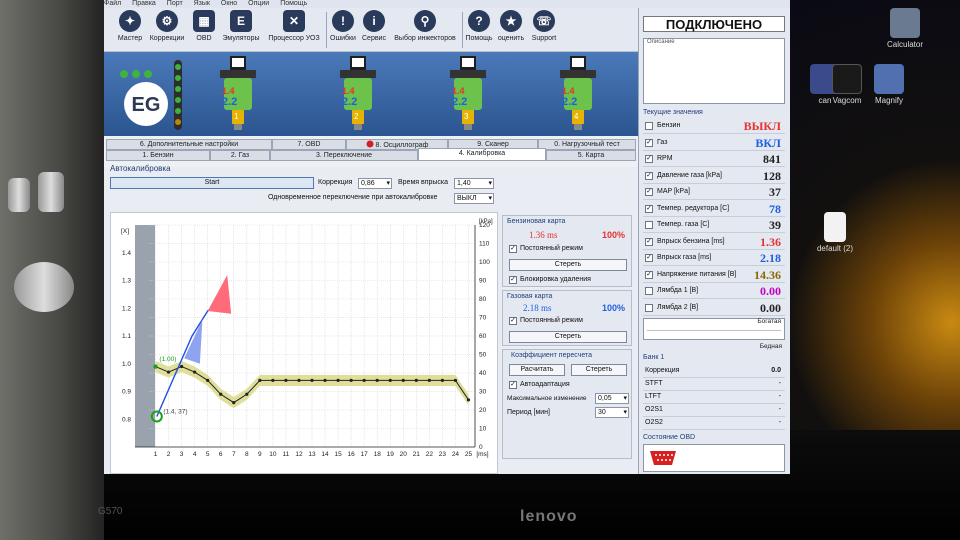 The image size is (960, 540). I want to click on tab-additional-settings: 6. Дополнительные настройки, so click(189, 144).